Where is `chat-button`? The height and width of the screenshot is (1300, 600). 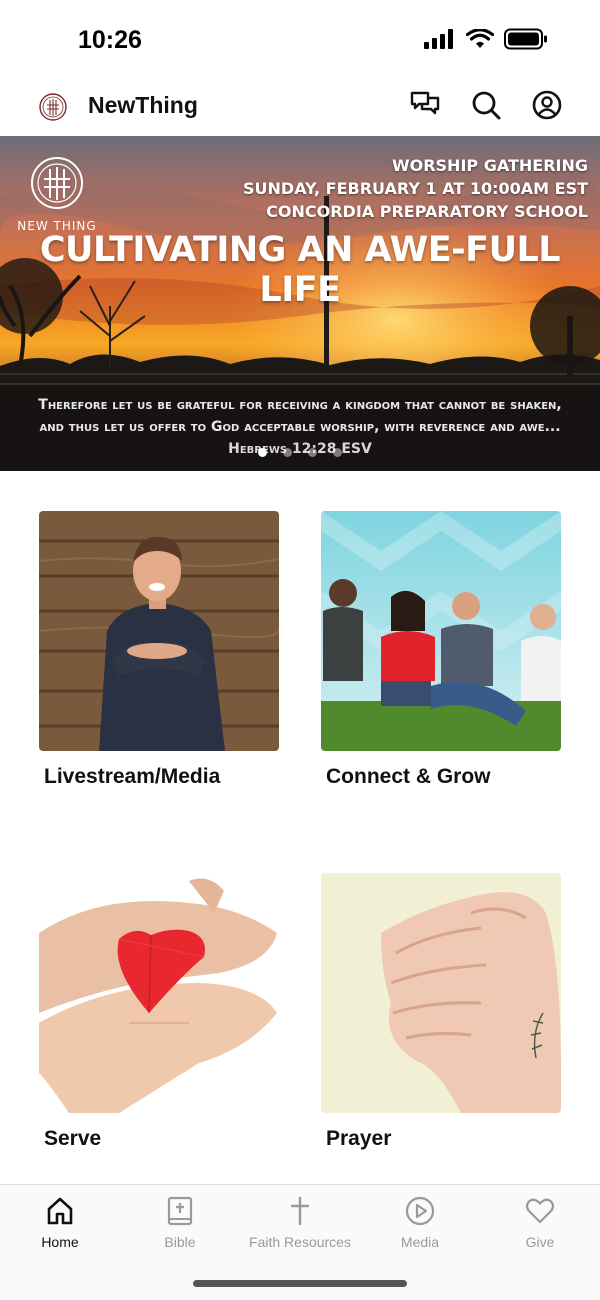
chat-button is located at coordinates (425, 105).